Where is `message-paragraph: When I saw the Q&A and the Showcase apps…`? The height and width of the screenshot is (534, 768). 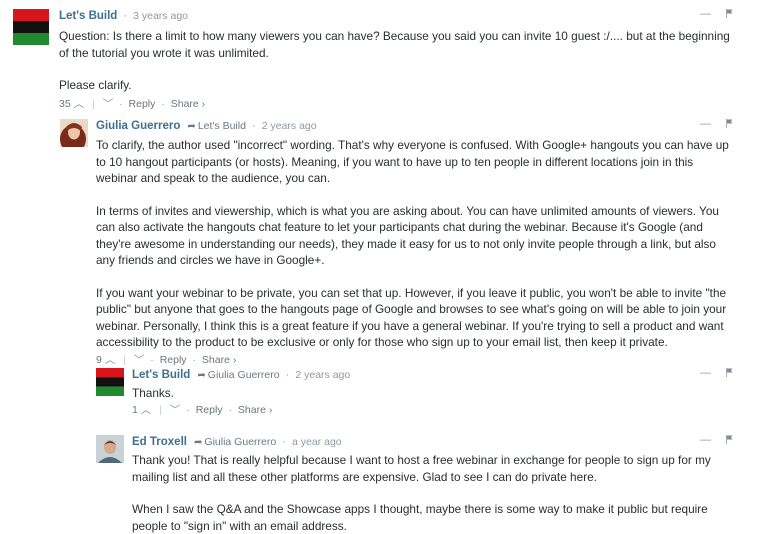 message-paragraph: When I saw the Q&A and the Showcase apps… is located at coordinates (420, 517).